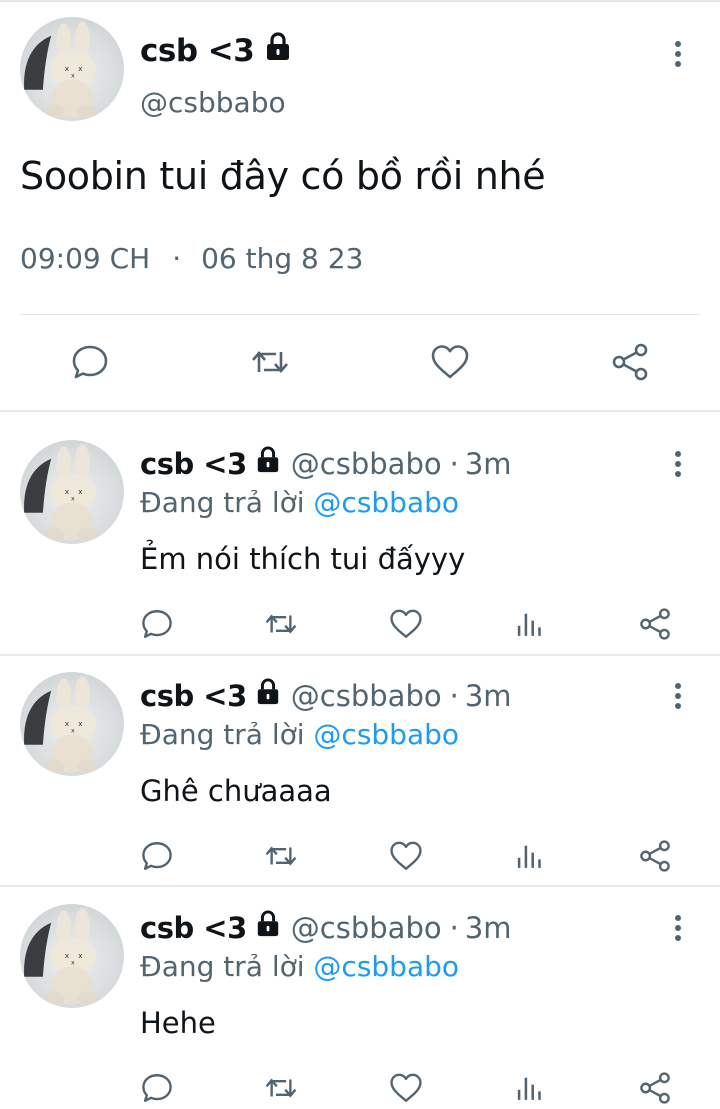 The width and height of the screenshot is (720, 1109). I want to click on tweet-text: Soobin tui đây có bồ rồi nhé, so click(283, 176).